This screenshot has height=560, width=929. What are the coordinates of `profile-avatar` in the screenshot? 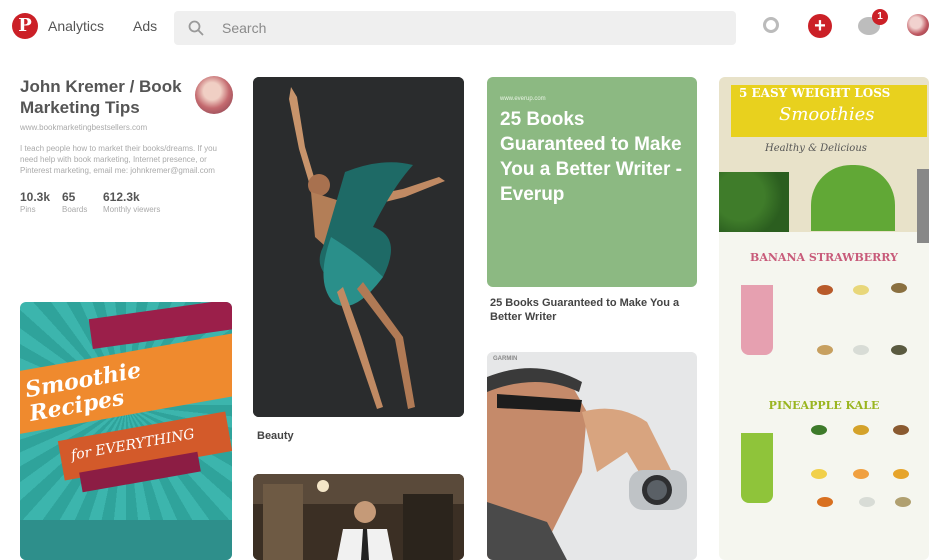 It's located at (214, 95).